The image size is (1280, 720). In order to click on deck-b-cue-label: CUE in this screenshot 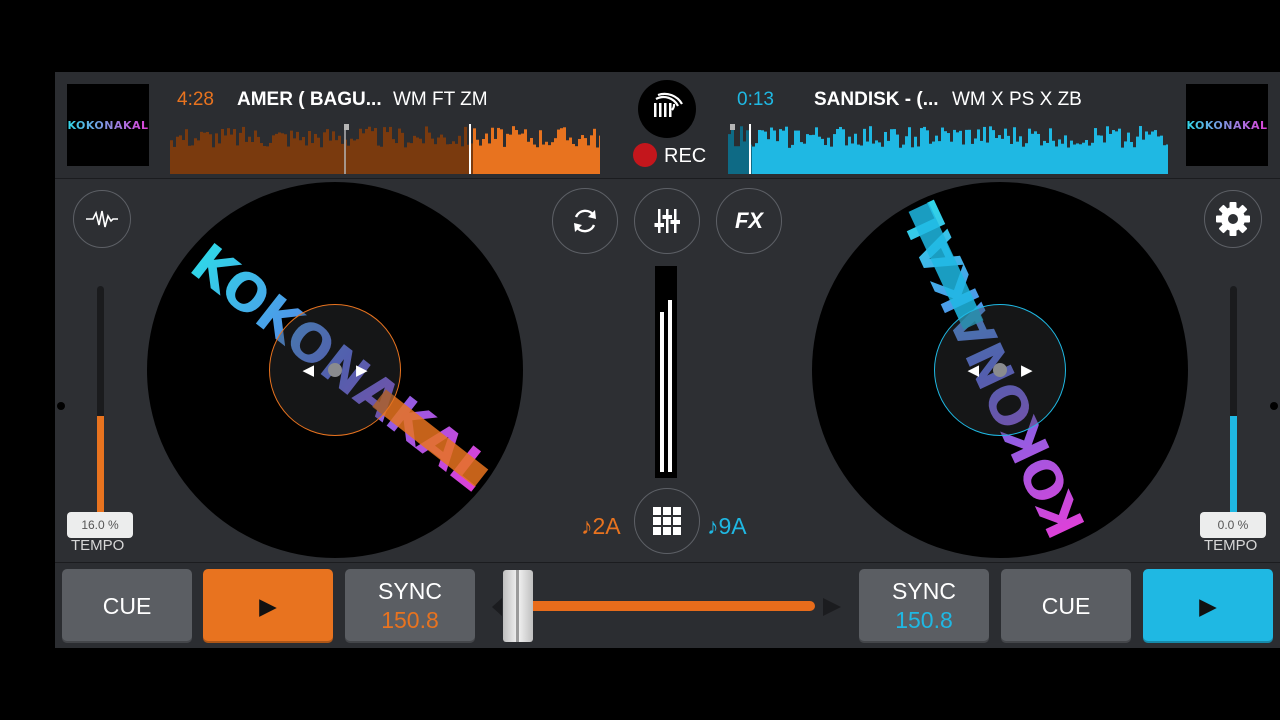, I will do `click(1066, 605)`.